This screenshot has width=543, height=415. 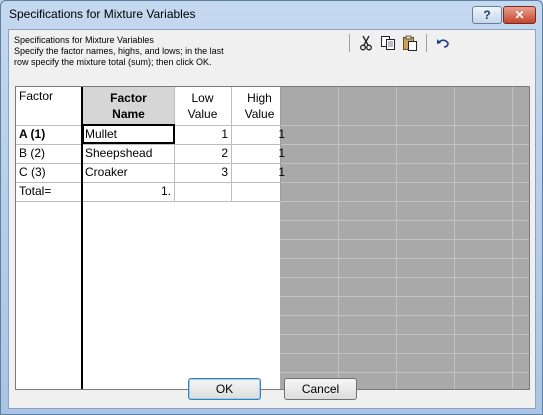 I want to click on title-bar: Specifications for Mixture Variables ? ✕, so click(x=271, y=15).